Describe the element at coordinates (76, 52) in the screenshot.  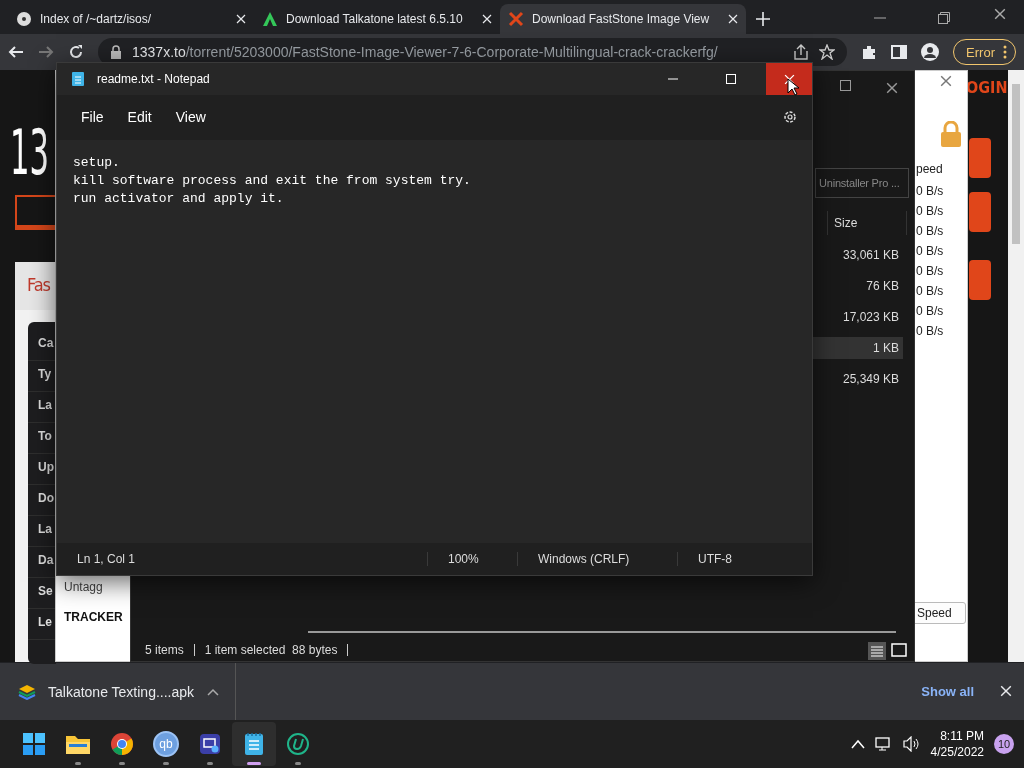
I see `reload-icon` at that location.